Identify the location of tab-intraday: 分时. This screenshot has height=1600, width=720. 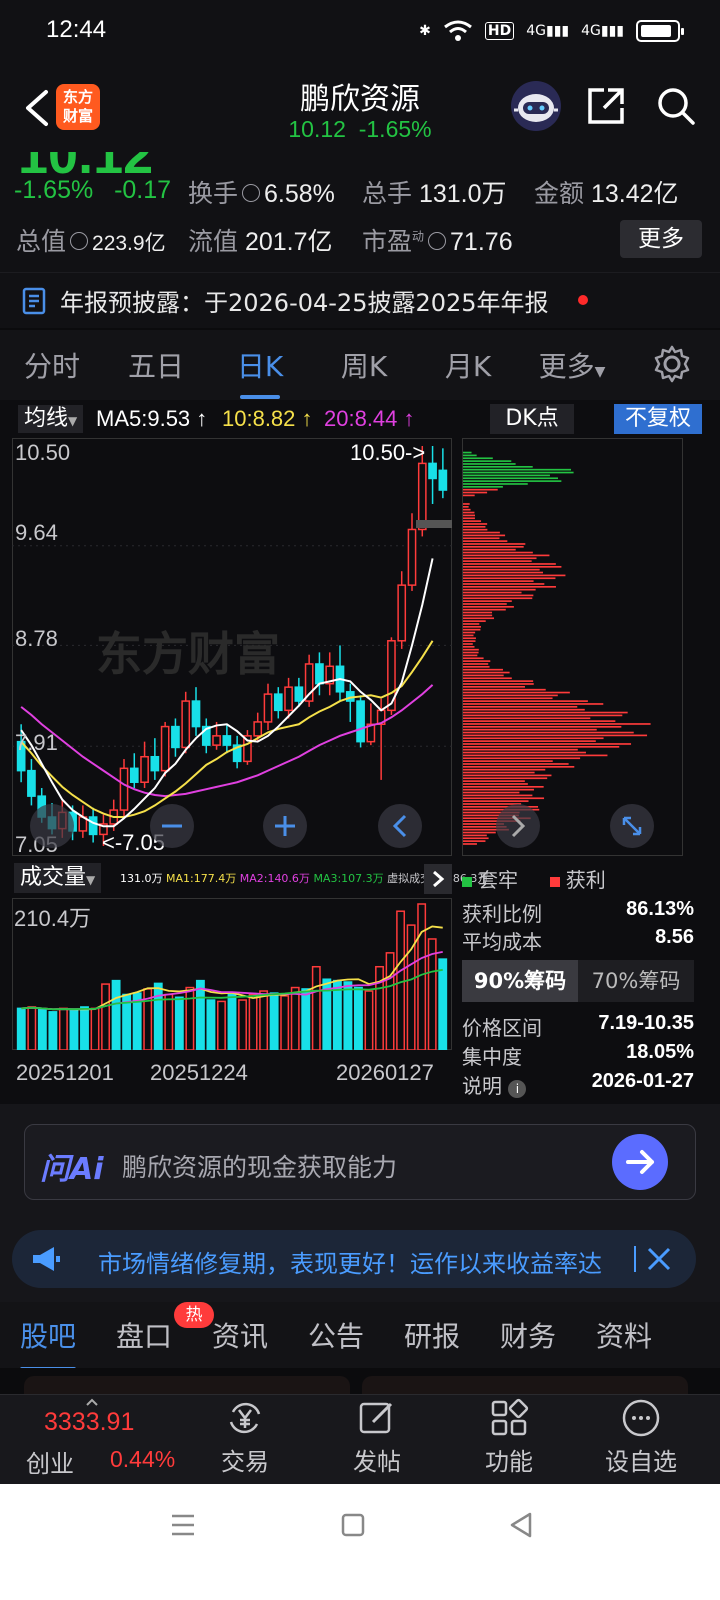
(52, 365).